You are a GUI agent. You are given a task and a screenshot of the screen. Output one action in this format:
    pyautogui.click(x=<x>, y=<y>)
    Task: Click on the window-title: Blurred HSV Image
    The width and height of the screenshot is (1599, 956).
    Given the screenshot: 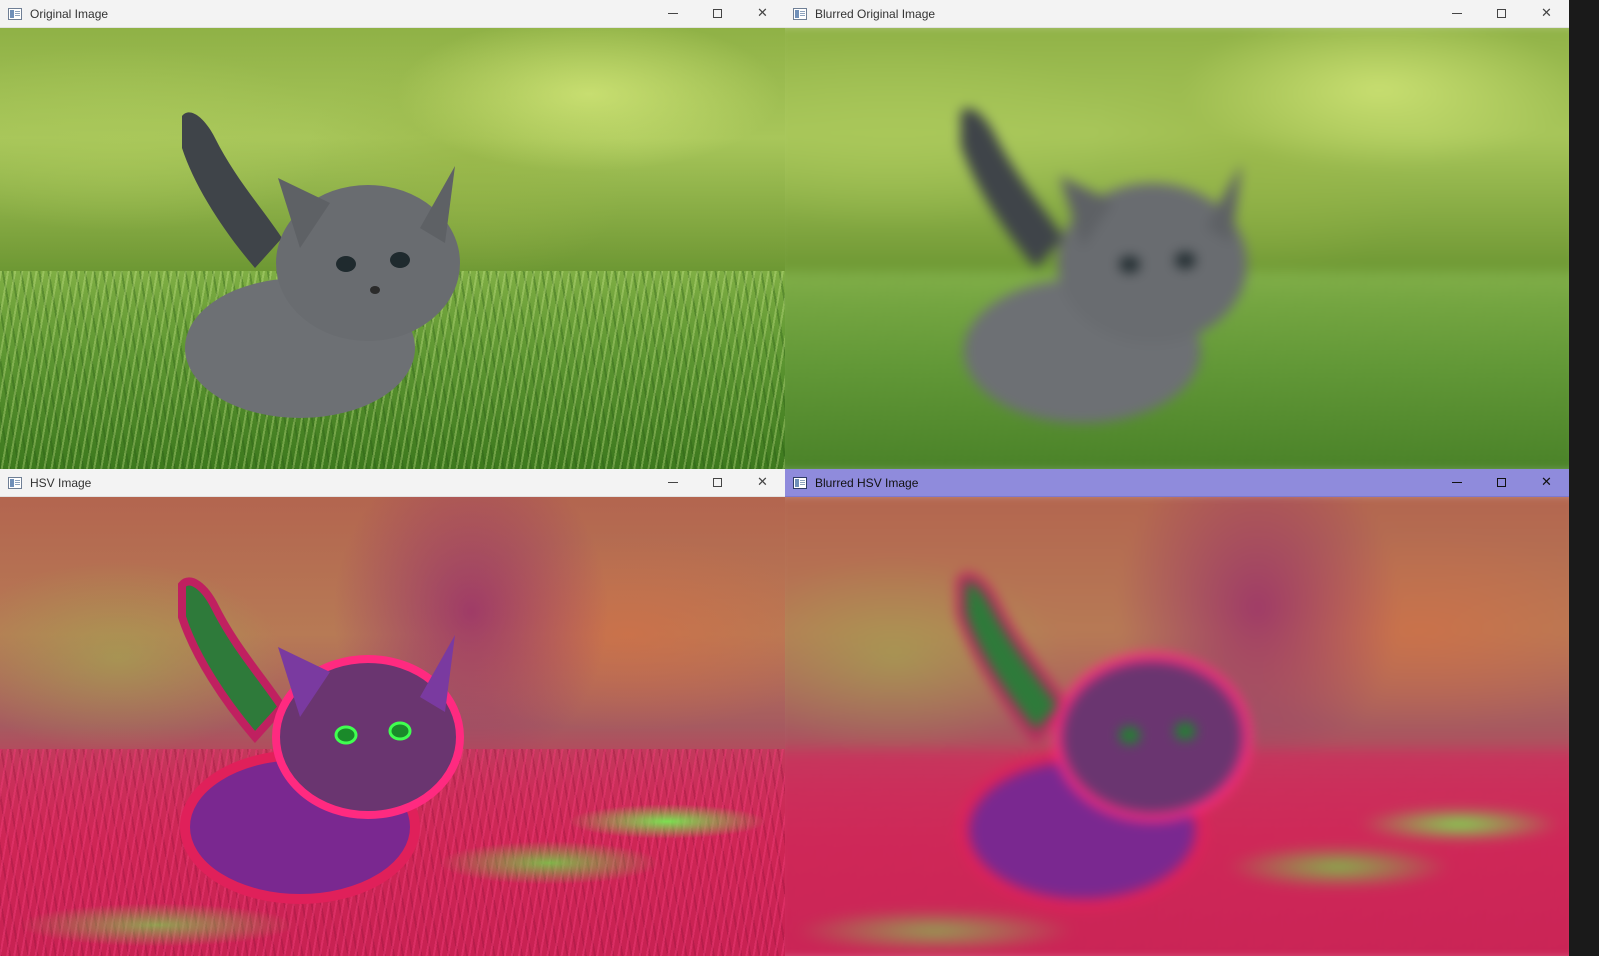 What is the action you would take?
    pyautogui.click(x=867, y=482)
    